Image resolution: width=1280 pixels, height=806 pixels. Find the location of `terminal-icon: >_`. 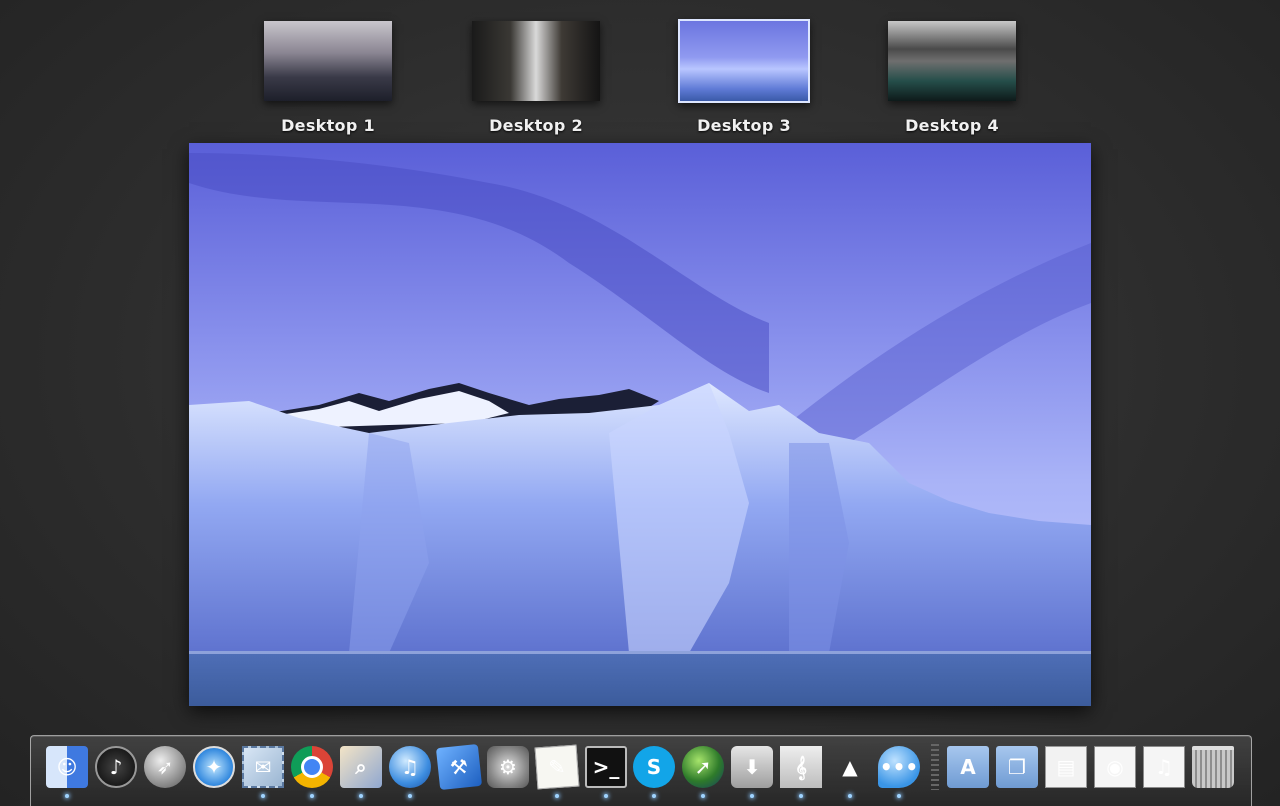

terminal-icon: >_ is located at coordinates (606, 767).